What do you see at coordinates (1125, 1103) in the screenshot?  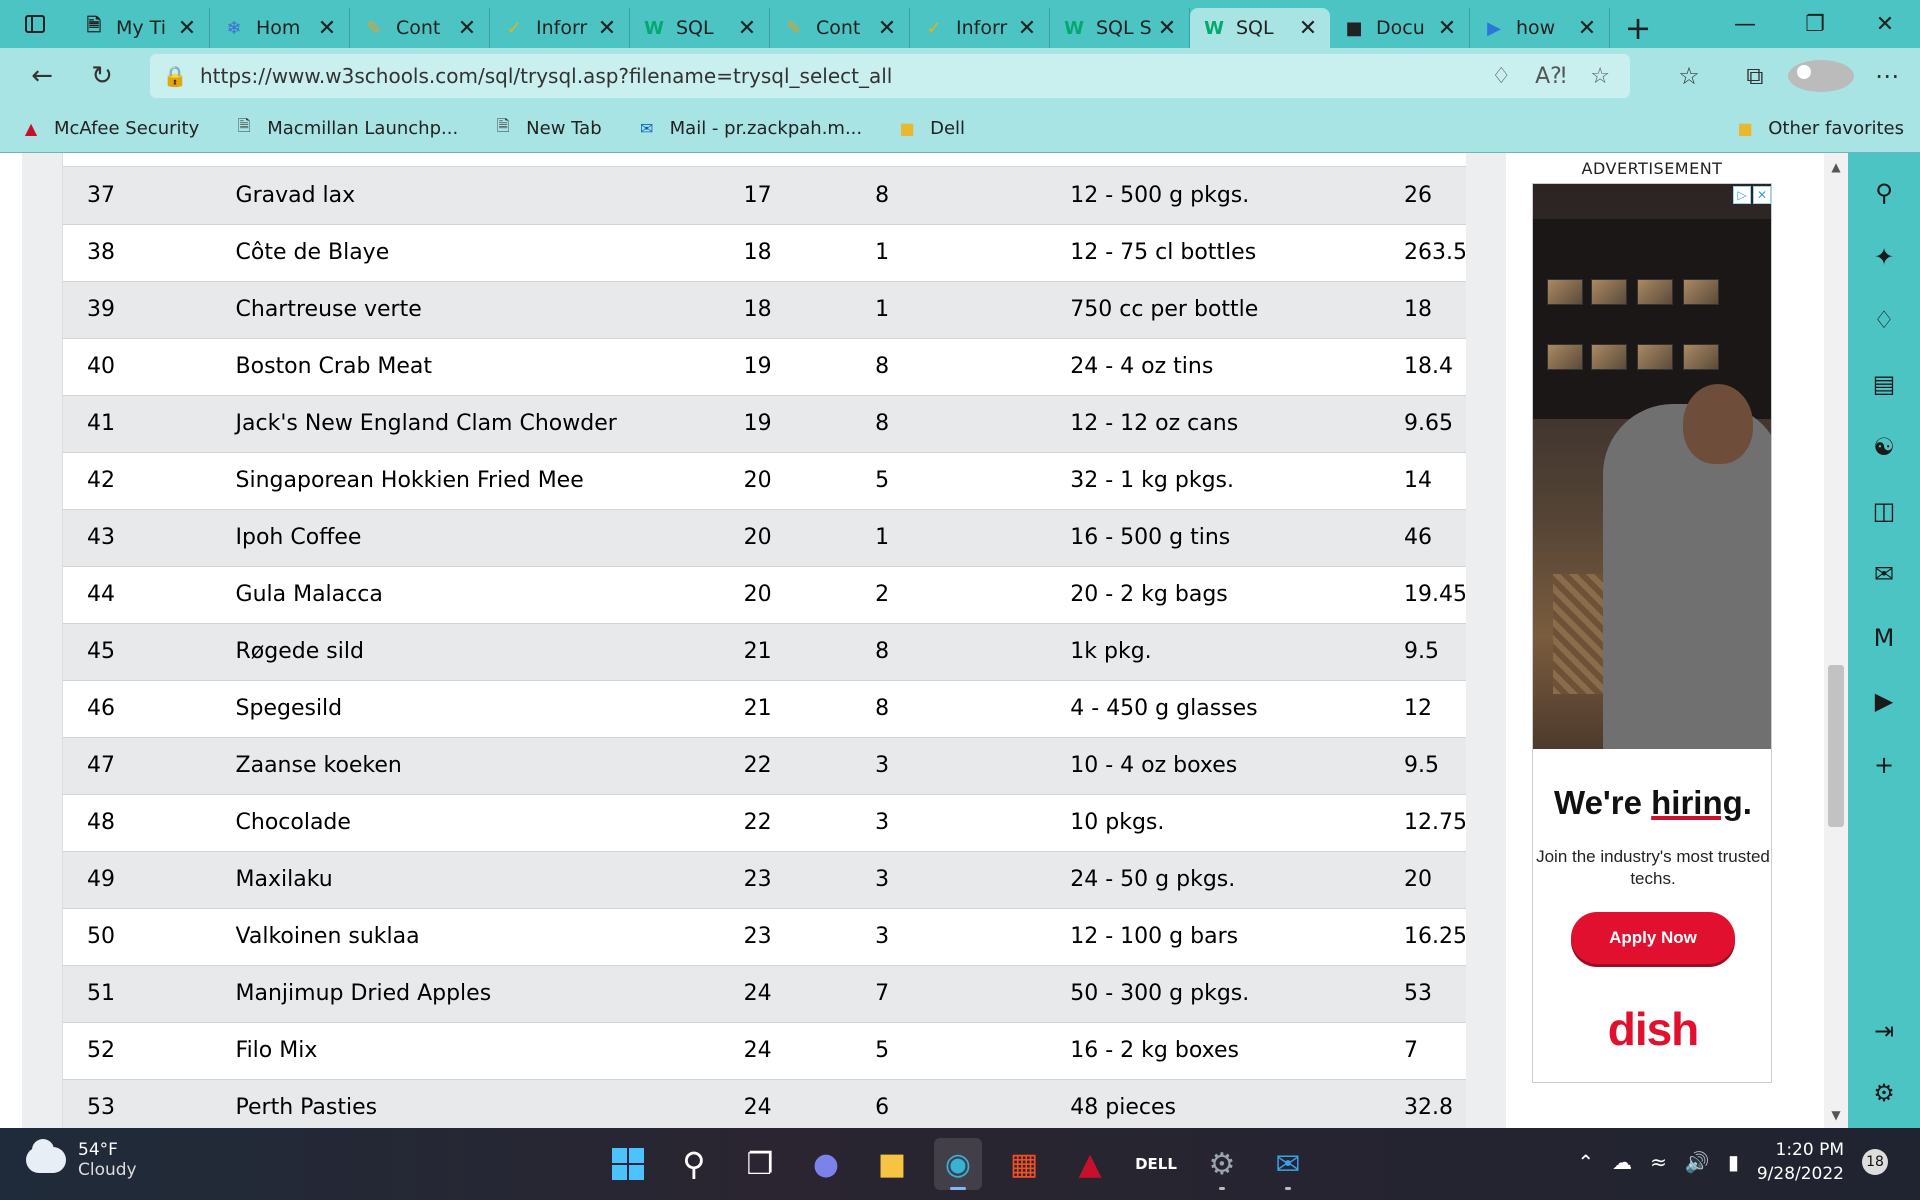 I see `table-cell: 48 pieces` at bounding box center [1125, 1103].